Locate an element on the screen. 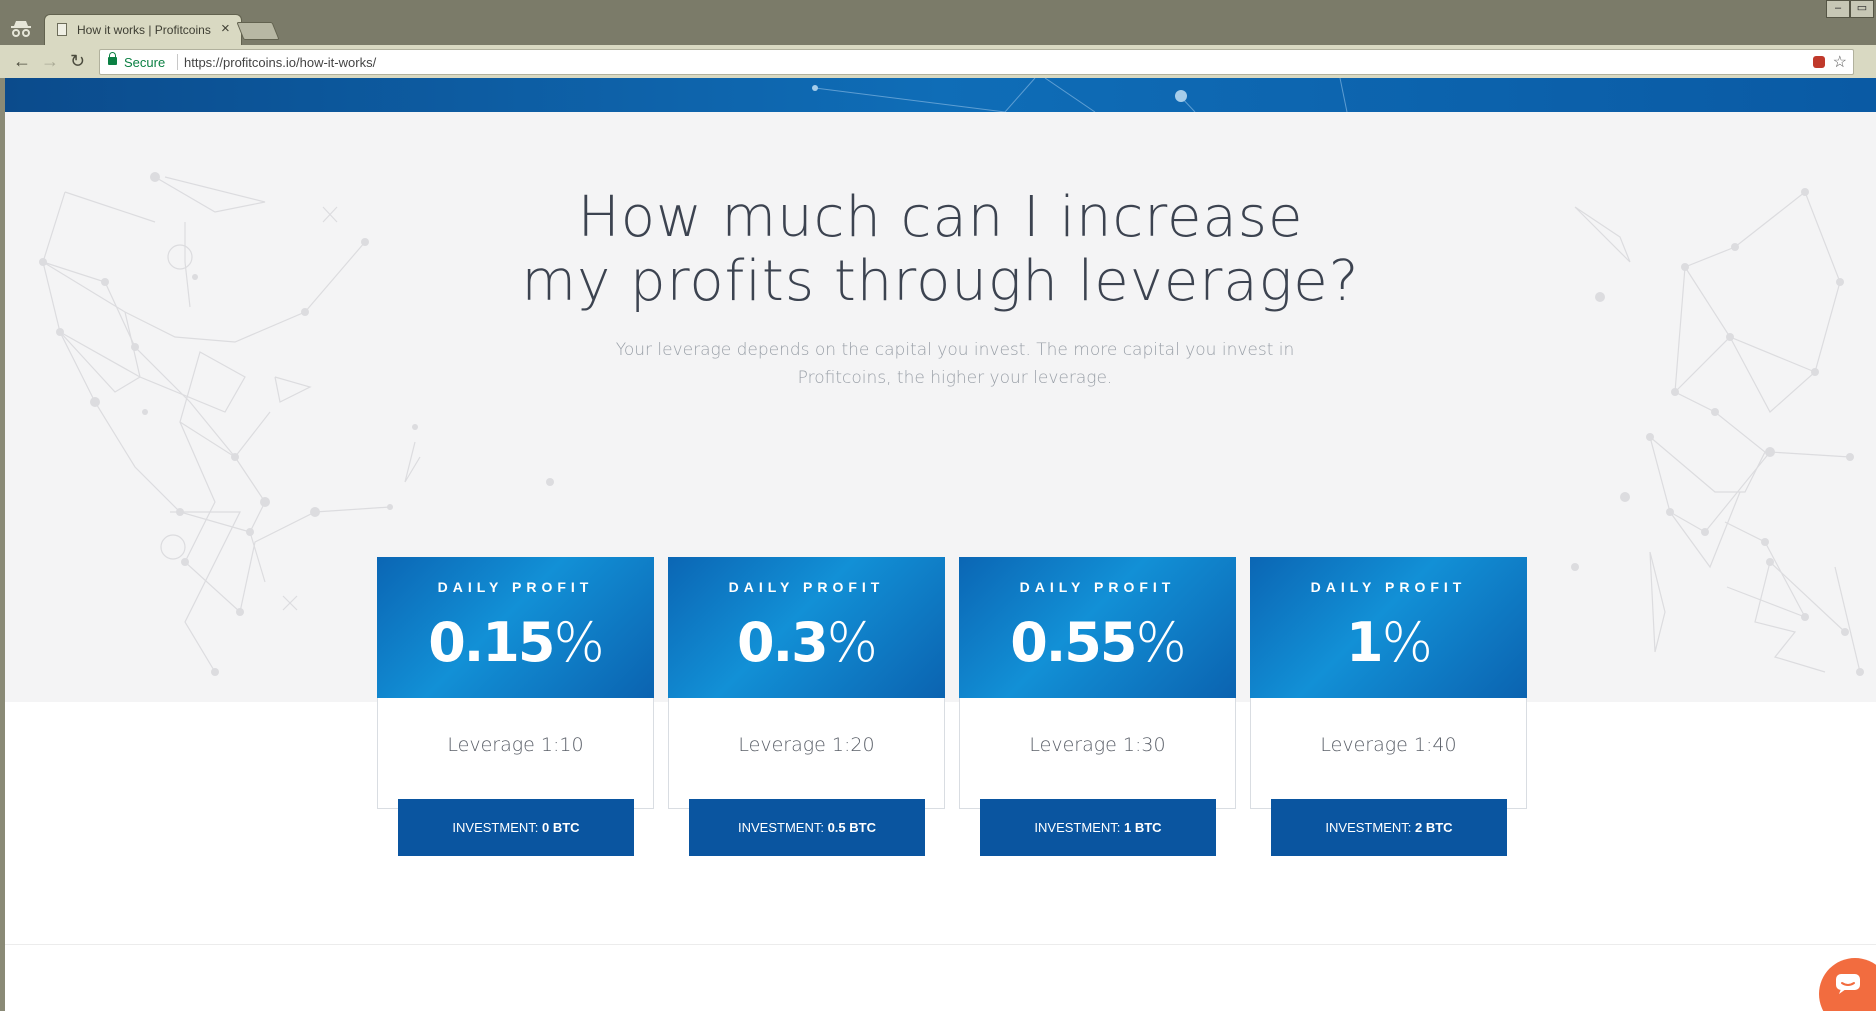  investment-button: INVESTMENT: 1 BTC is located at coordinates (1098, 827).